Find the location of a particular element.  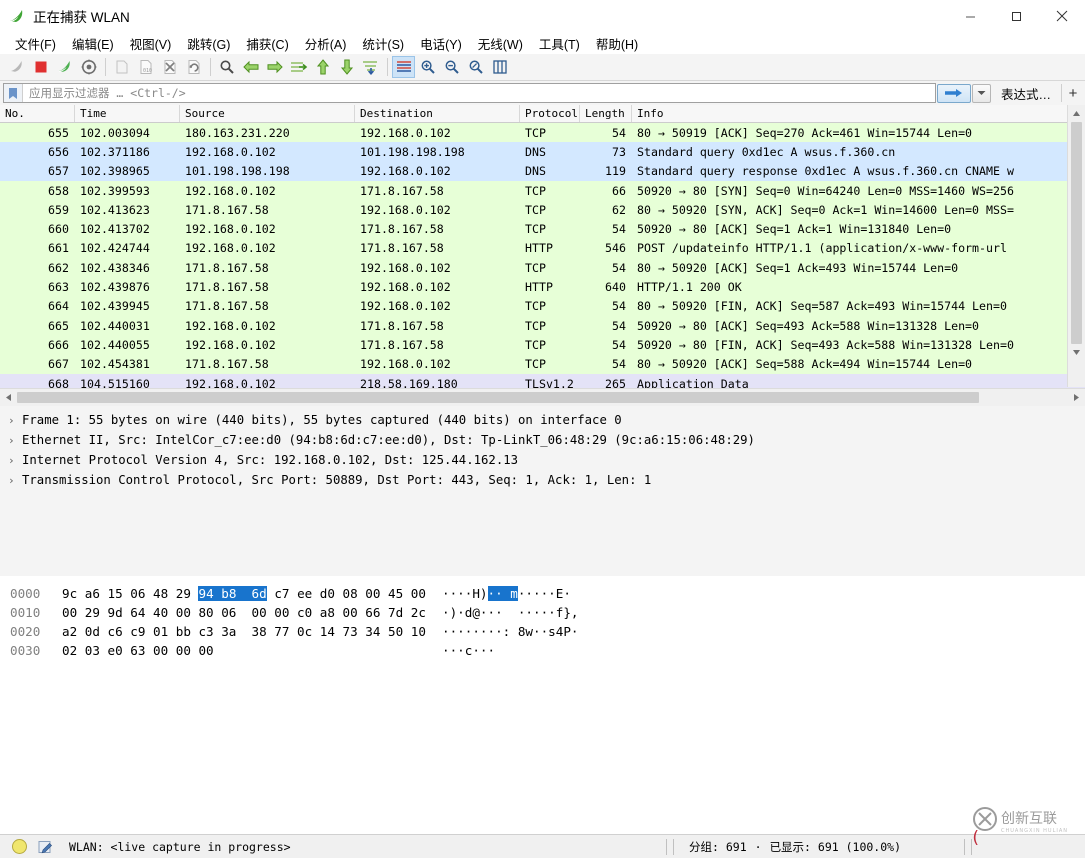

horizontal-scroll-thumb is located at coordinates (498, 397).